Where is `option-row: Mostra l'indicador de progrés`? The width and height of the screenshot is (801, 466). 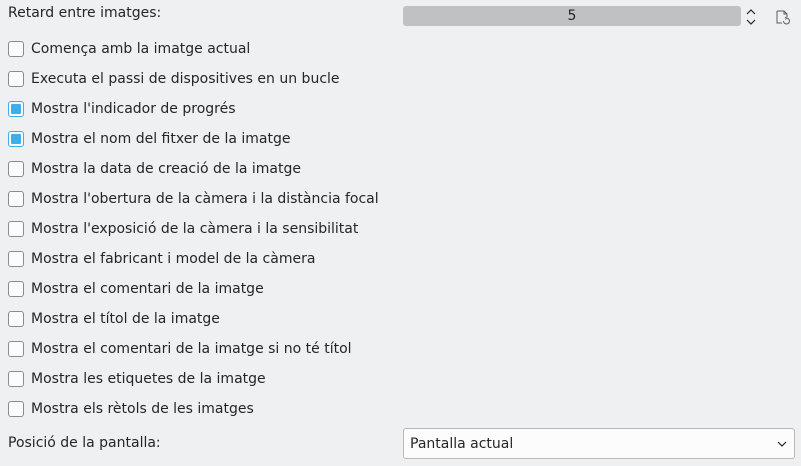 option-row: Mostra l'indicador de progrés is located at coordinates (122, 109).